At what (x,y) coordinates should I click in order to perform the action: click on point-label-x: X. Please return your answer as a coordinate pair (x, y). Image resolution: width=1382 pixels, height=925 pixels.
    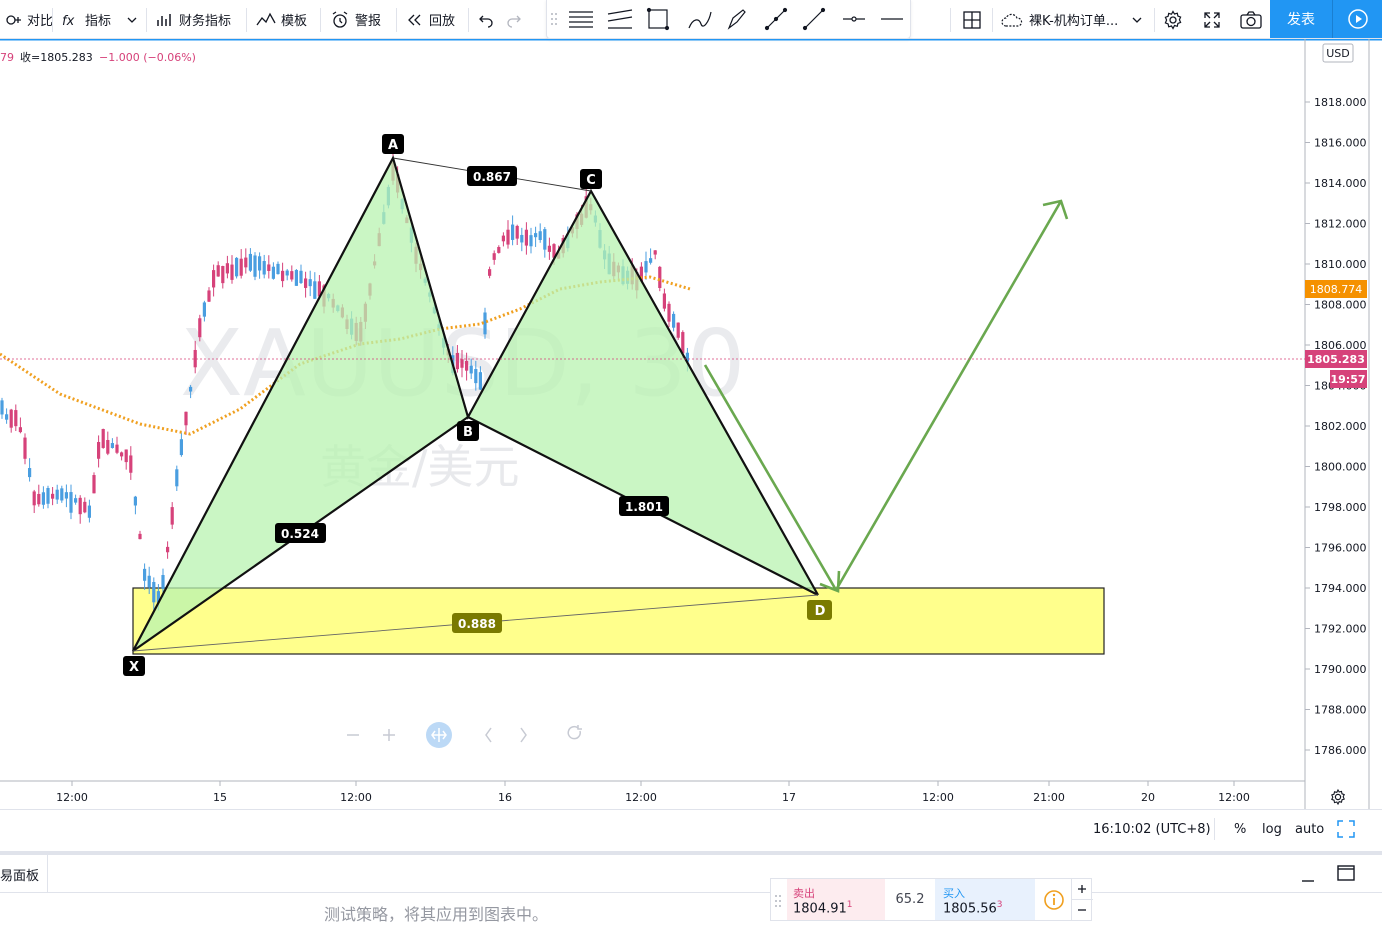
    Looking at the image, I should click on (134, 666).